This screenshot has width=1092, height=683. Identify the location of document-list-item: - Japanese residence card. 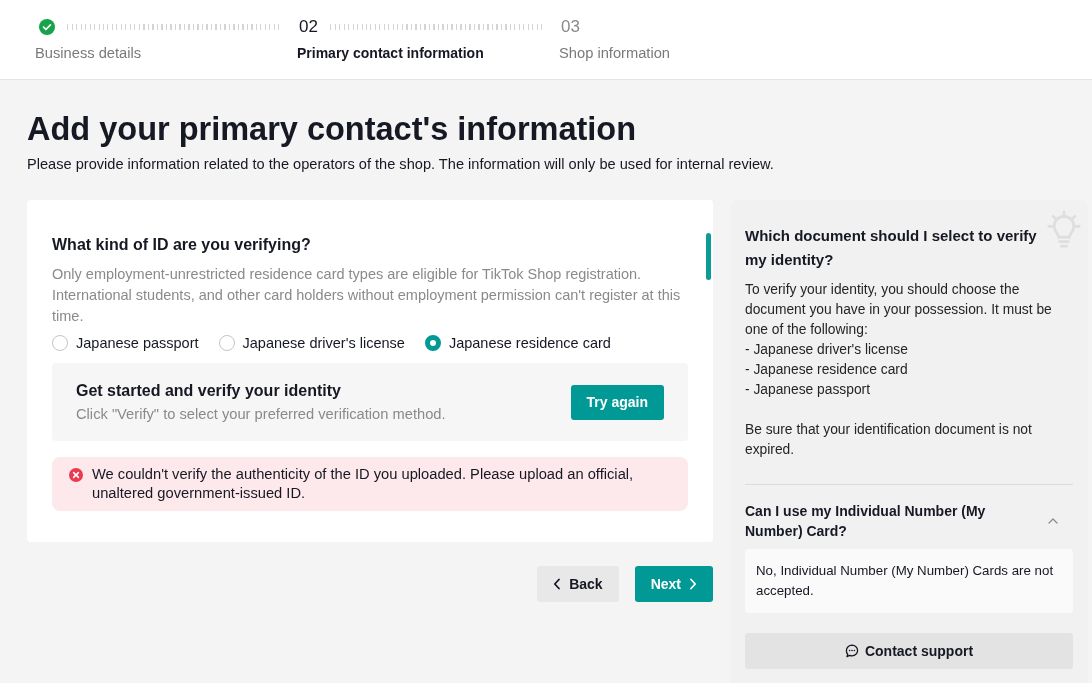
(827, 370).